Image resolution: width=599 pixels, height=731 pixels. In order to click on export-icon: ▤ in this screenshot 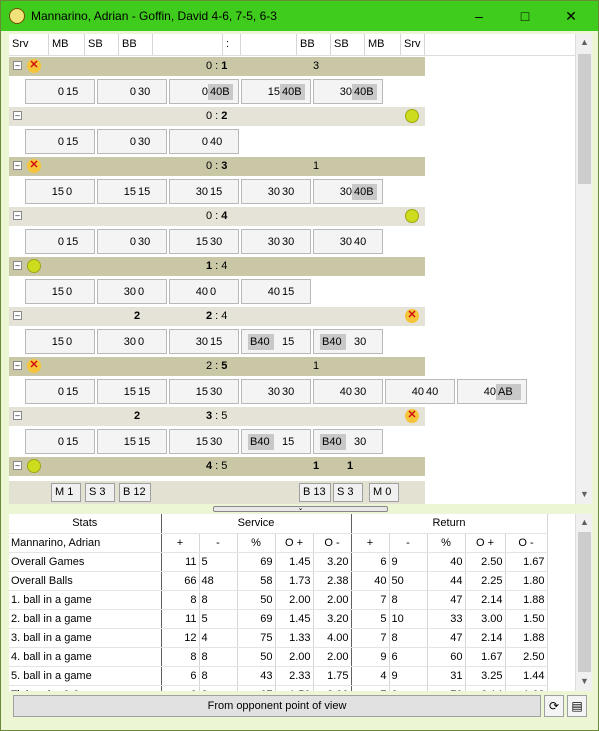, I will do `click(577, 706)`.